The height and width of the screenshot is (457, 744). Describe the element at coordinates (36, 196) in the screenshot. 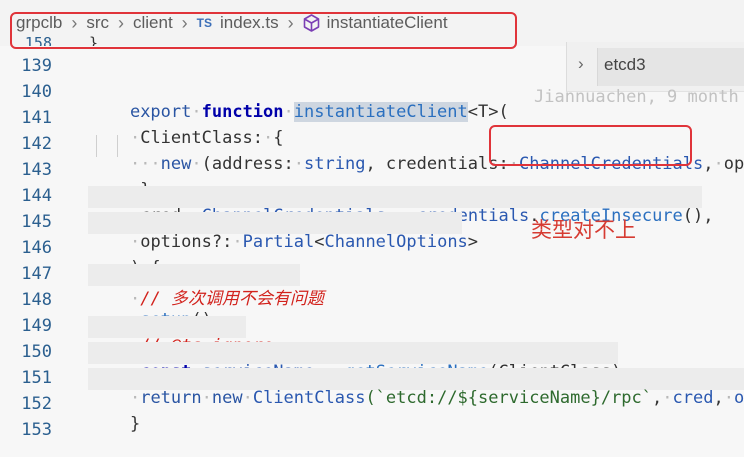

I see `line-number: 144` at that location.